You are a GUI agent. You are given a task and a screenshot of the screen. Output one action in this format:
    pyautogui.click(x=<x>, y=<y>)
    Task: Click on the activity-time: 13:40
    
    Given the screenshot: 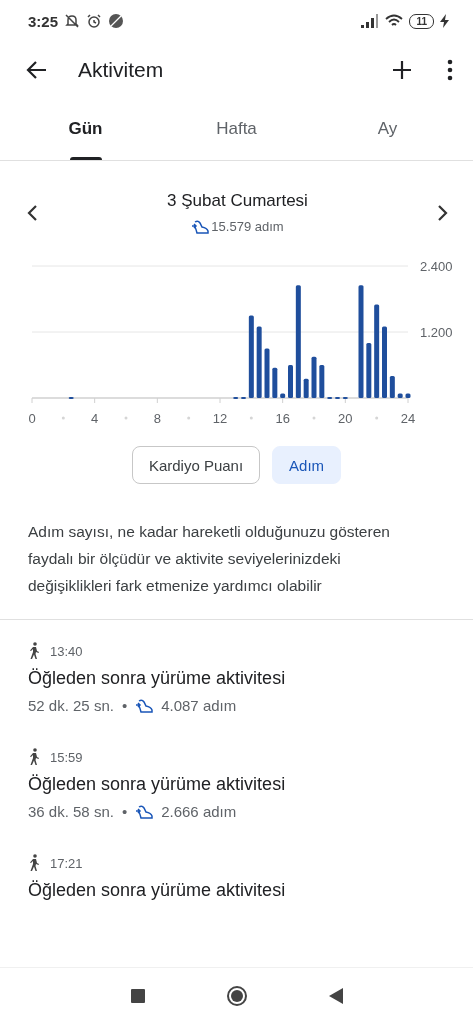 What is the action you would take?
    pyautogui.click(x=66, y=651)
    